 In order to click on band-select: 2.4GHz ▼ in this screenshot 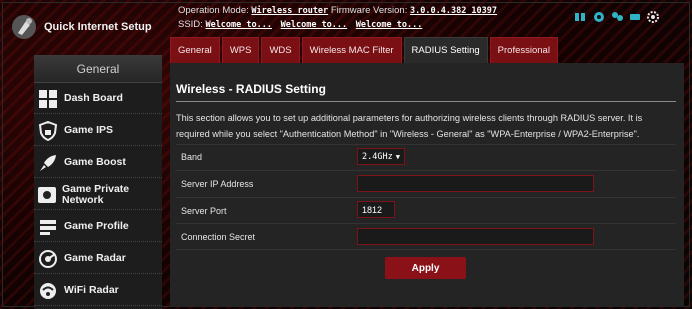, I will do `click(381, 156)`.